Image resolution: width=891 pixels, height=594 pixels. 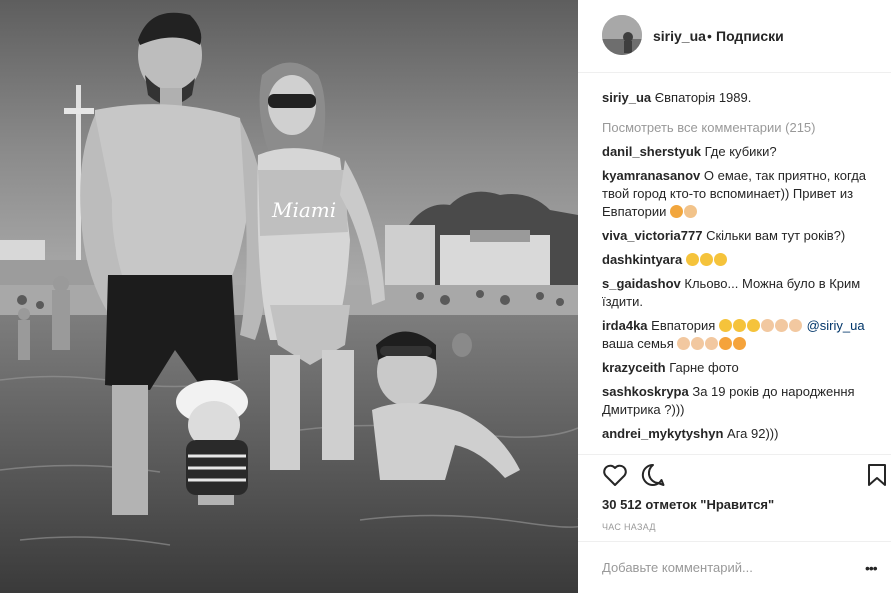 I want to click on comment-text: Ага 92))), so click(x=753, y=433).